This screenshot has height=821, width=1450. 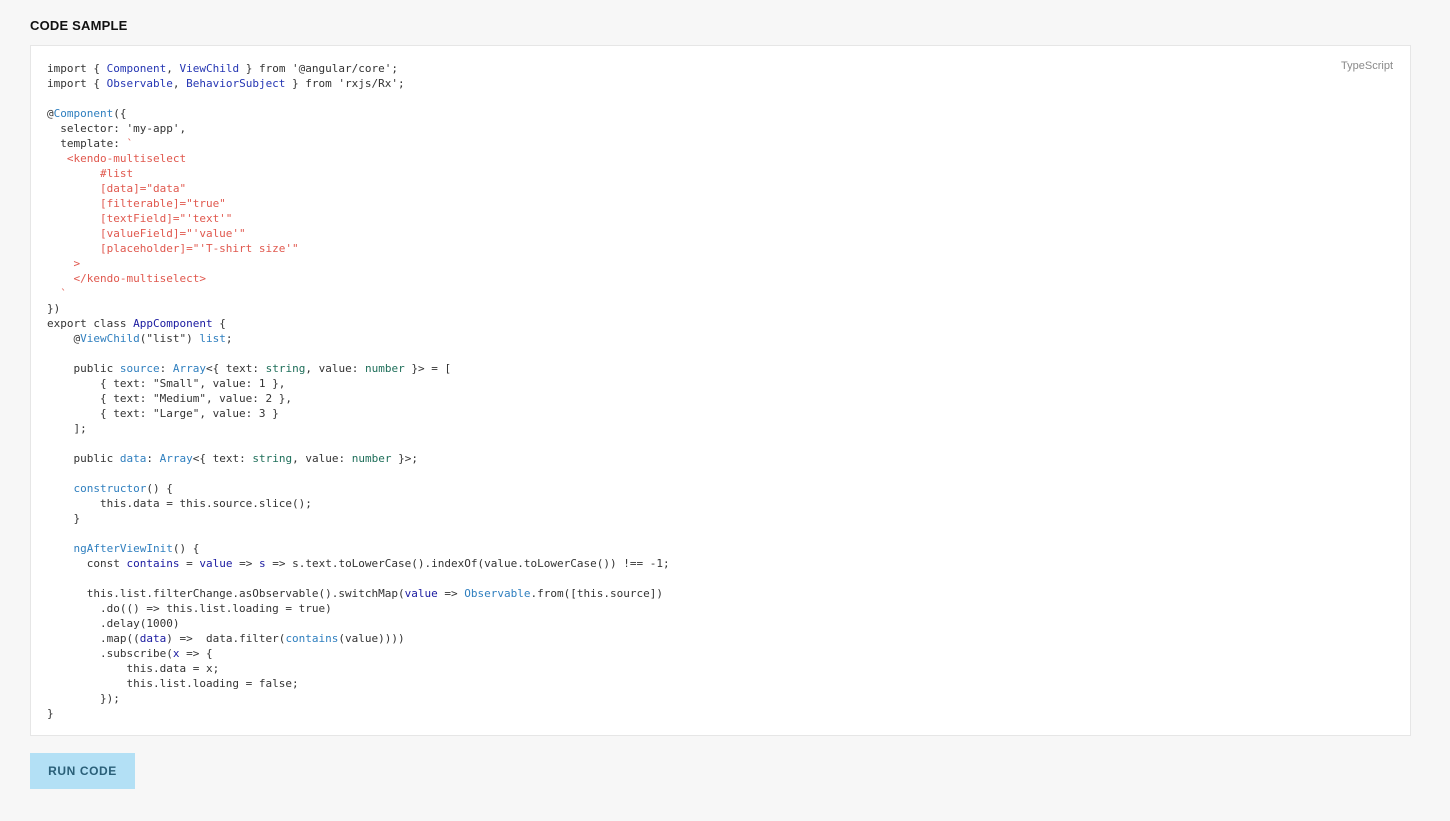 I want to click on code-token: ngAfterViewInit, so click(x=123, y=548).